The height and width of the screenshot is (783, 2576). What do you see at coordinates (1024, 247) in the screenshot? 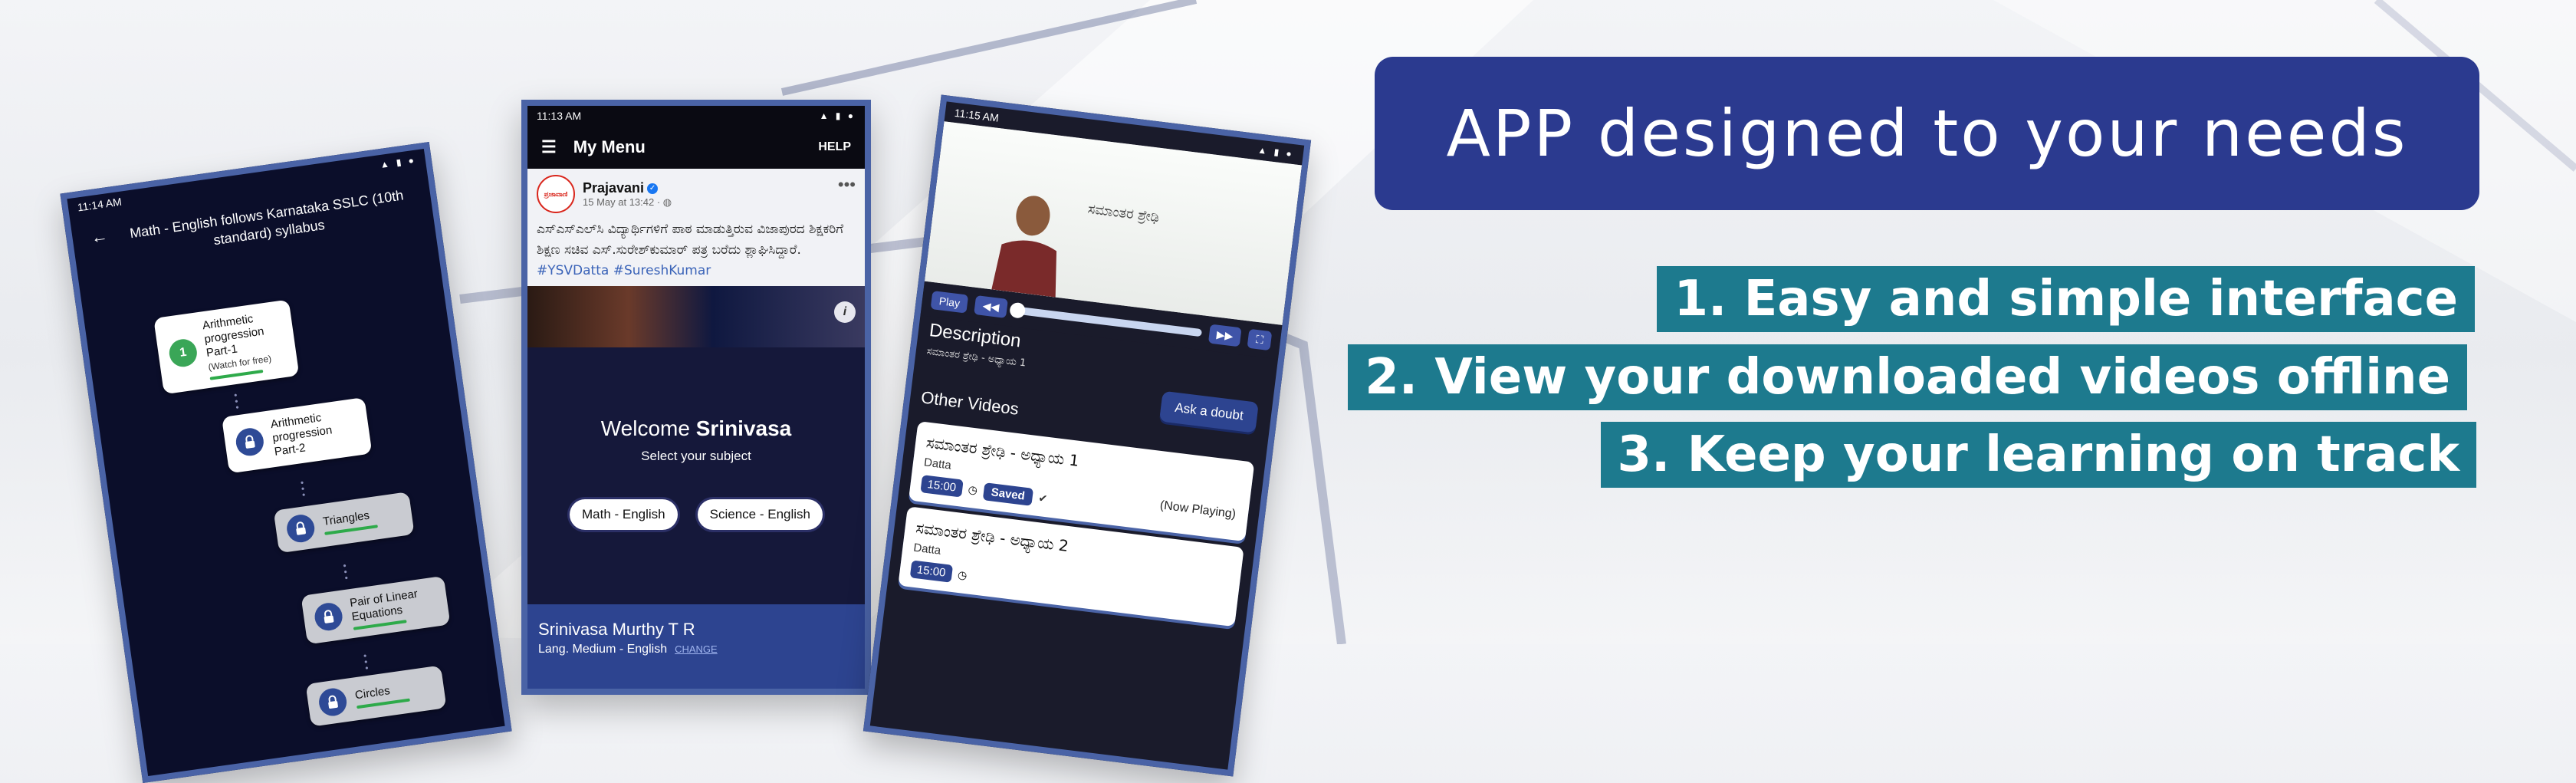
I see `teacher-figure` at bounding box center [1024, 247].